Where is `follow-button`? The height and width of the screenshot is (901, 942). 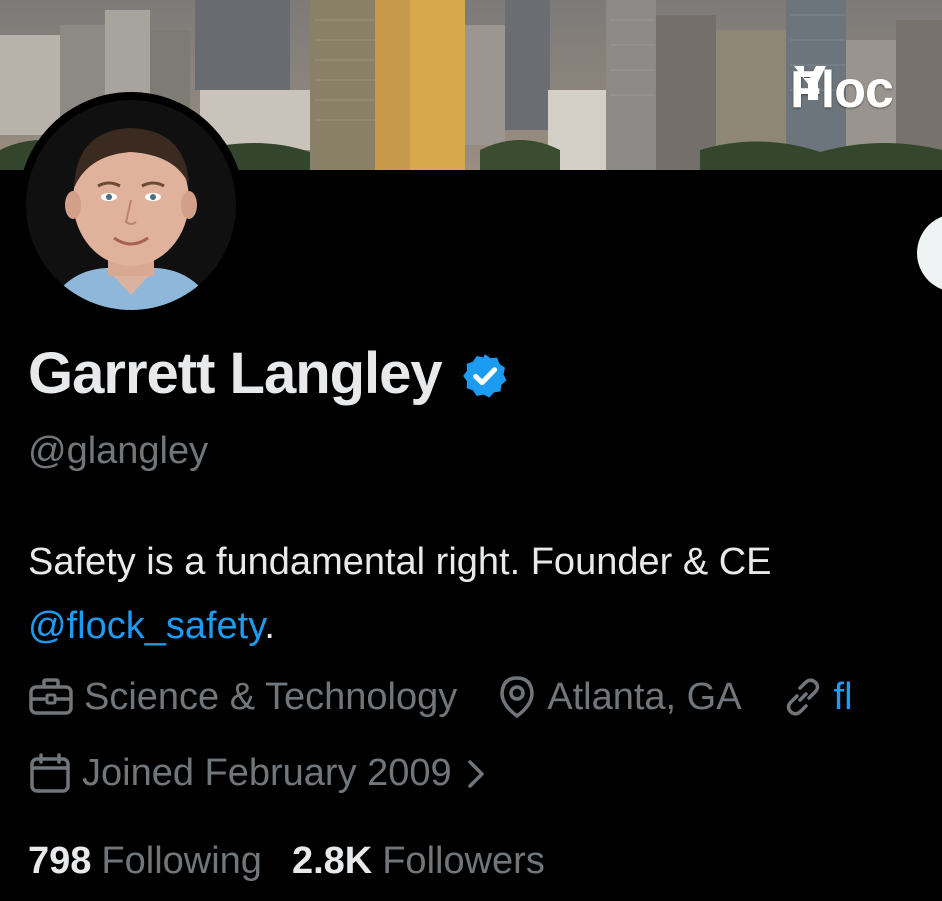
follow-button is located at coordinates (929, 253).